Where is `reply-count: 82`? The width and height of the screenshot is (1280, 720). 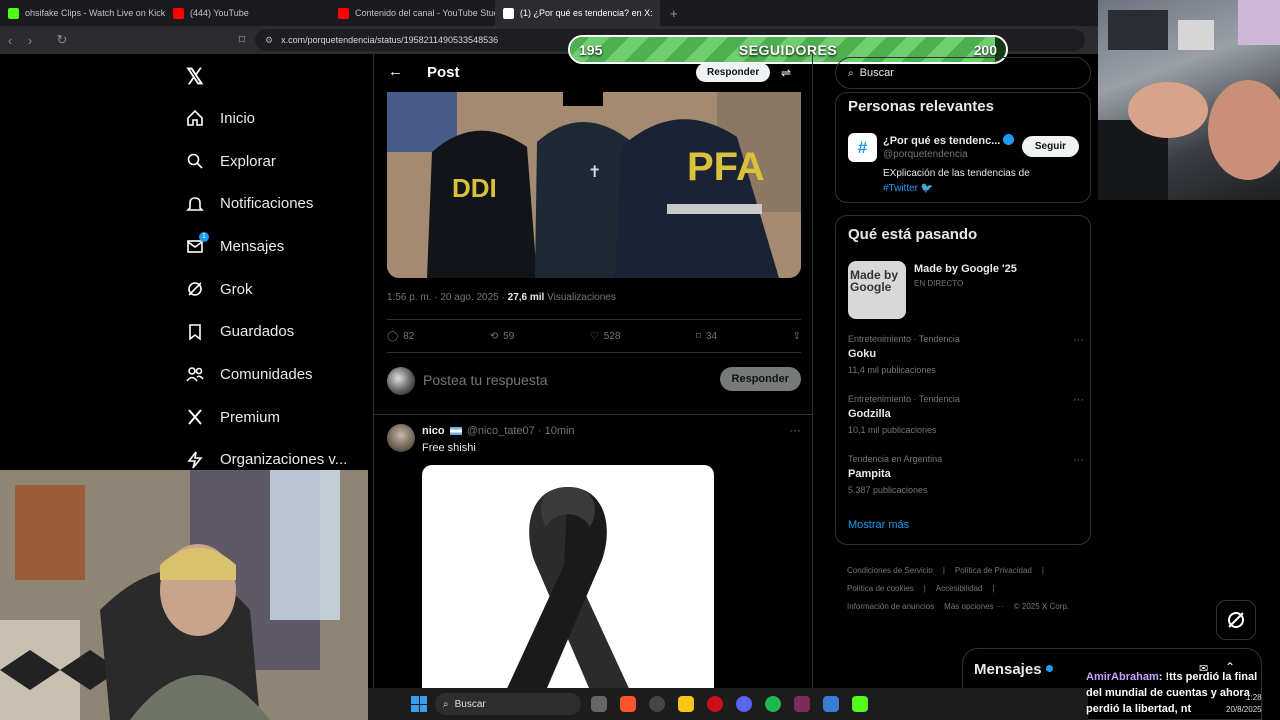
reply-count: 82 is located at coordinates (409, 336).